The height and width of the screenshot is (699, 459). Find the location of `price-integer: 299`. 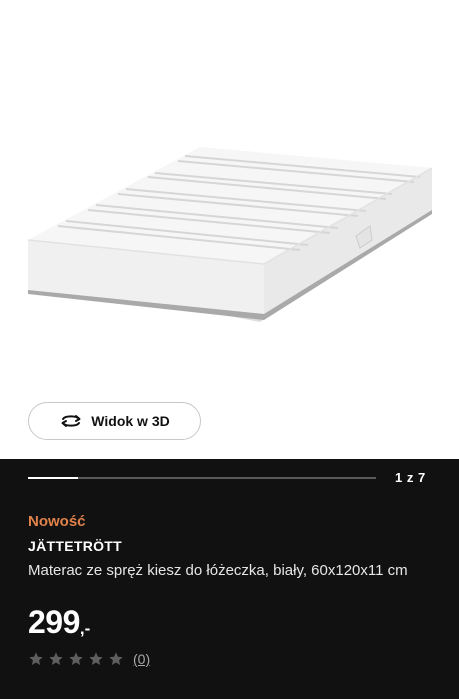

price-integer: 299 is located at coordinates (54, 622).